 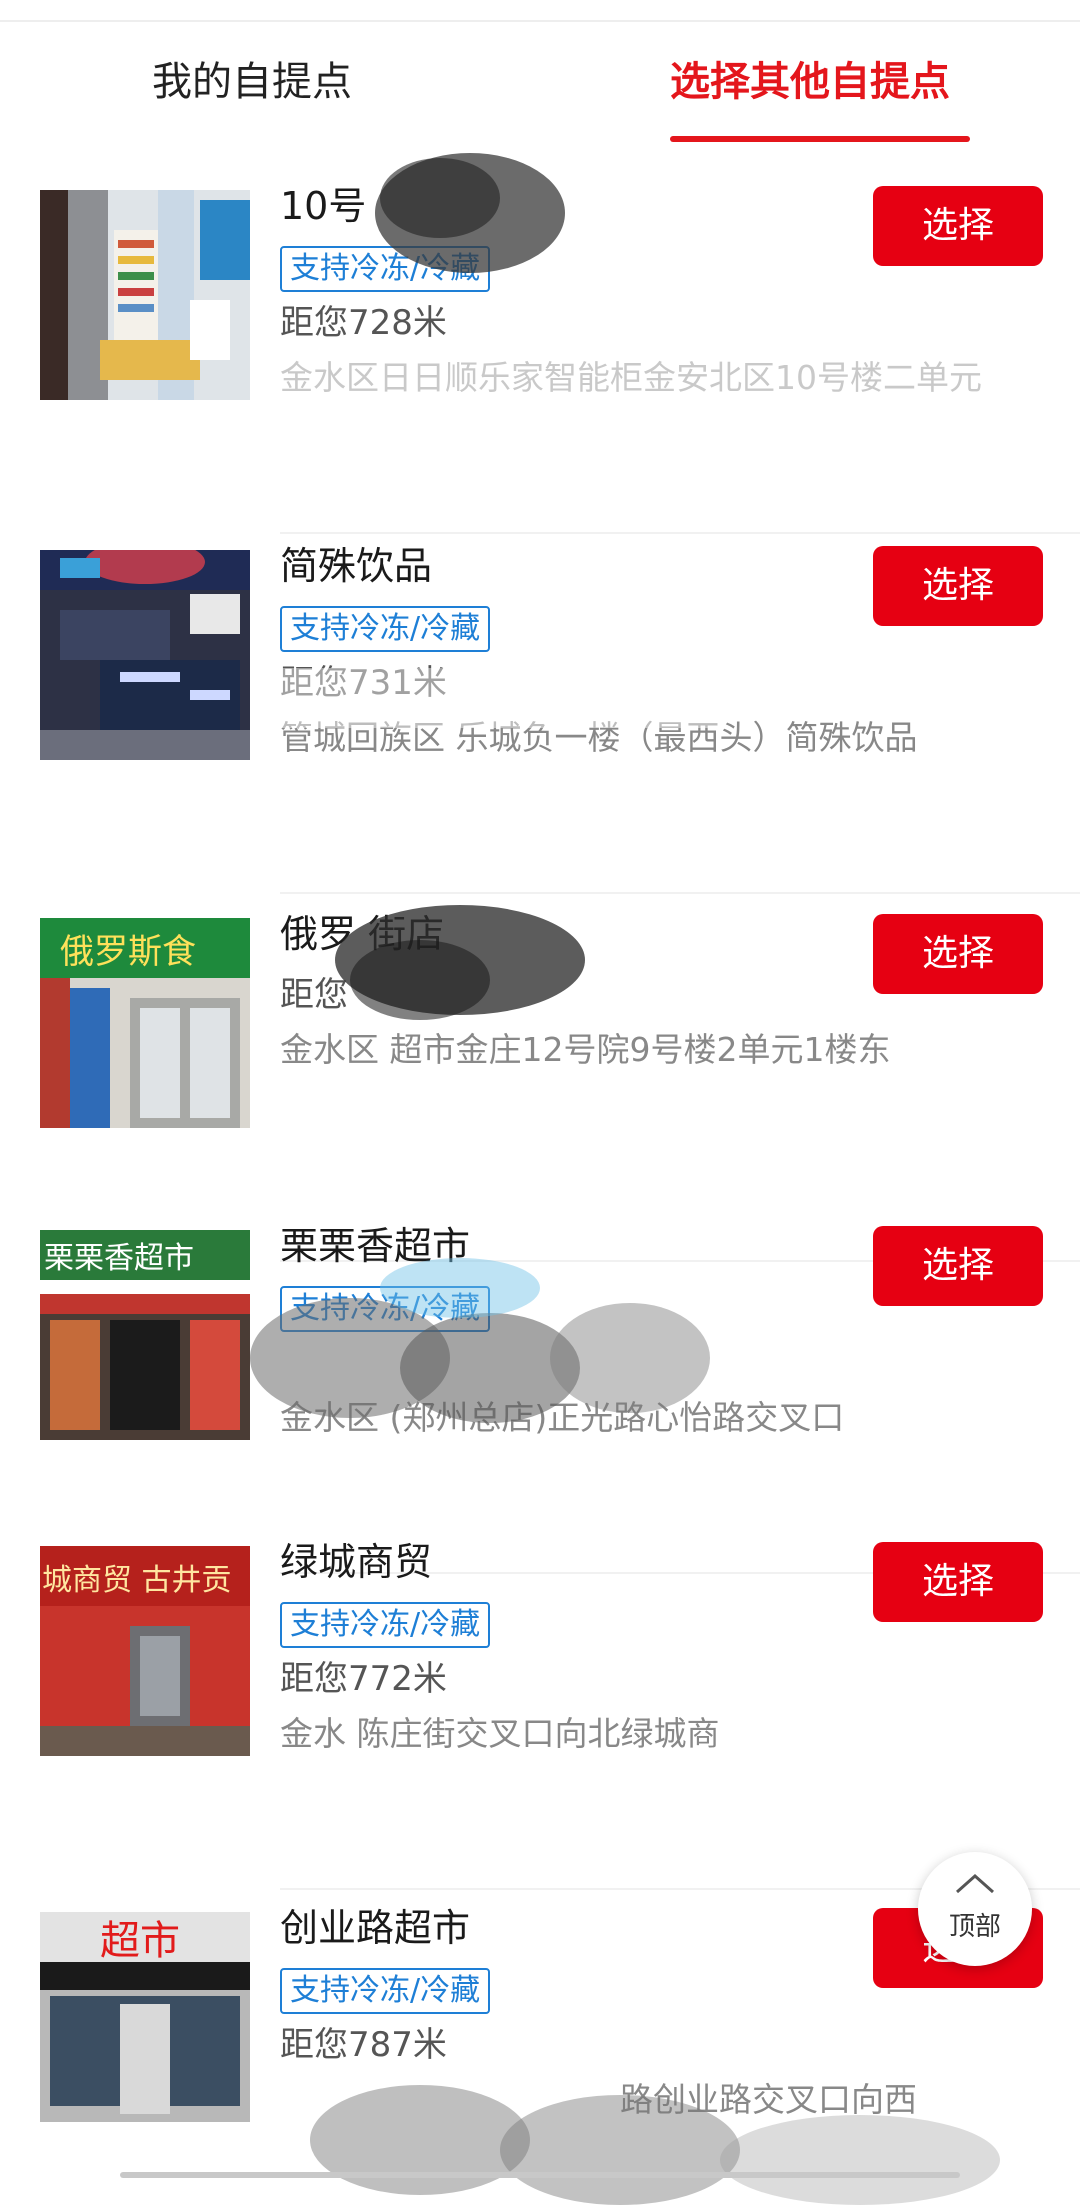 I want to click on store-address: 金水区 超市金庄12号院9号楼2单元1楼东, so click(x=585, y=1049).